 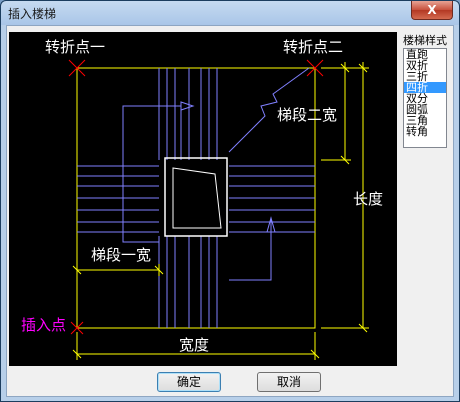 I want to click on insert-point-label: 插入点, so click(x=43, y=325).